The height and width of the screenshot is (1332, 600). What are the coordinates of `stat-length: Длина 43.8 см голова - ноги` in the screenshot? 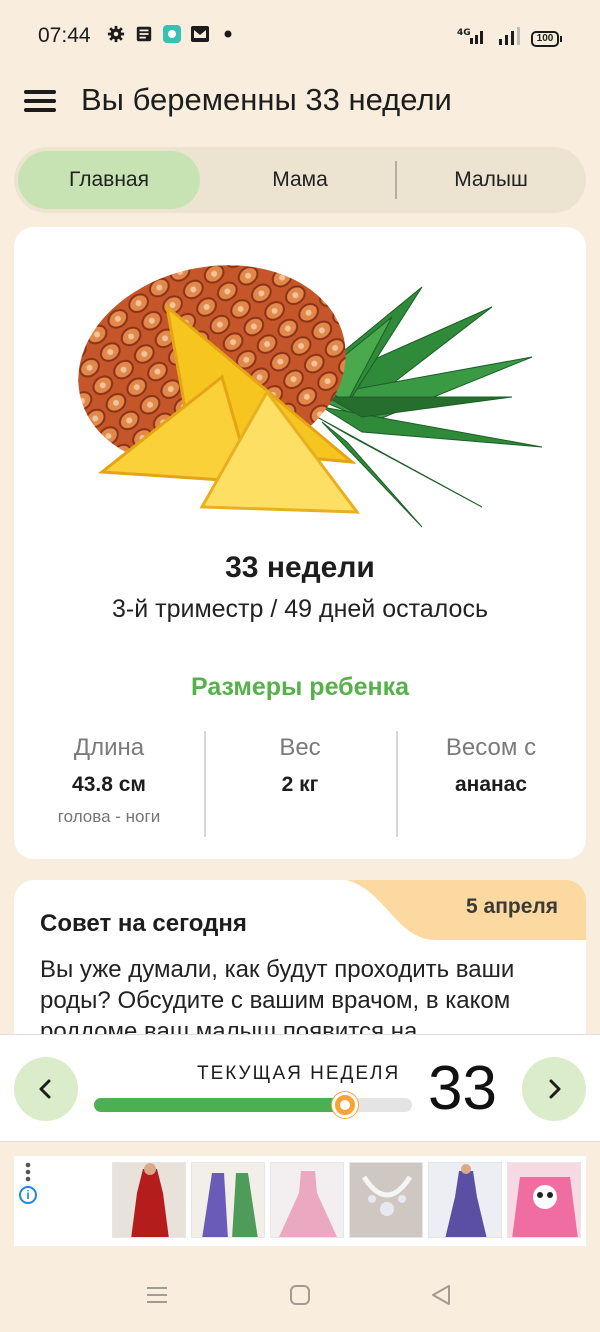 It's located at (109, 780).